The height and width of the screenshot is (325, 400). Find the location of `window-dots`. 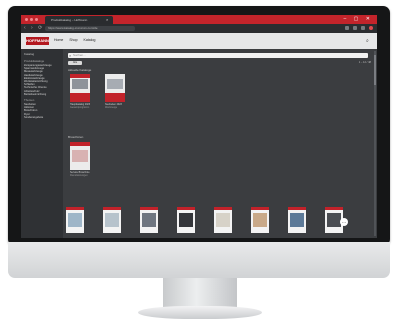

window-dots is located at coordinates (31, 19).